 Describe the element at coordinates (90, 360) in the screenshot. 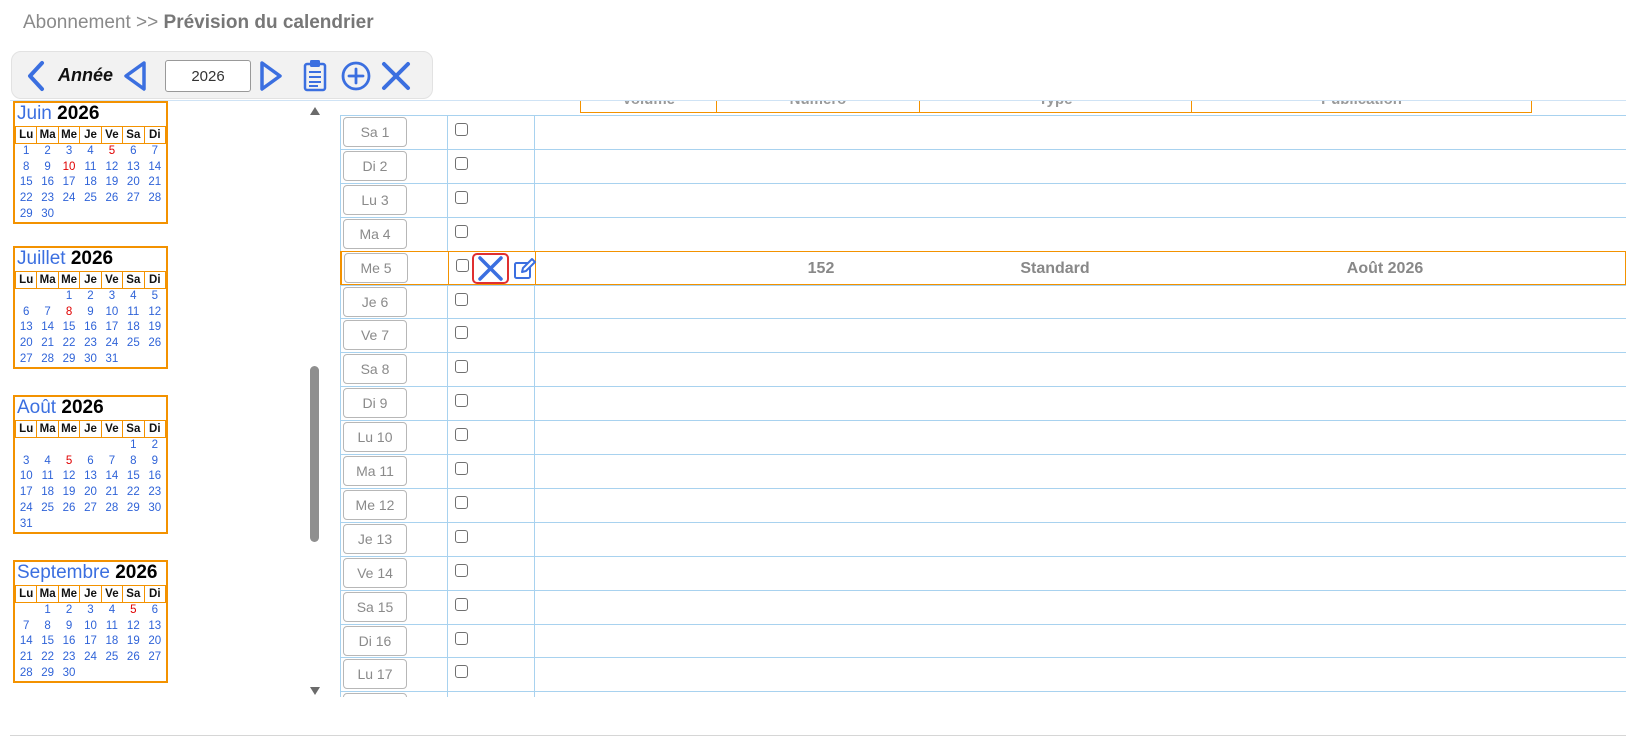

I see `calendar-day: 30` at that location.